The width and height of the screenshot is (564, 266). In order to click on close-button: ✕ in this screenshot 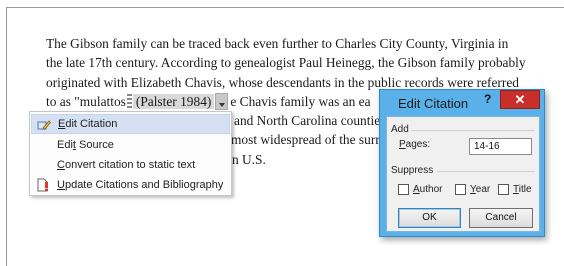, I will do `click(520, 99)`.